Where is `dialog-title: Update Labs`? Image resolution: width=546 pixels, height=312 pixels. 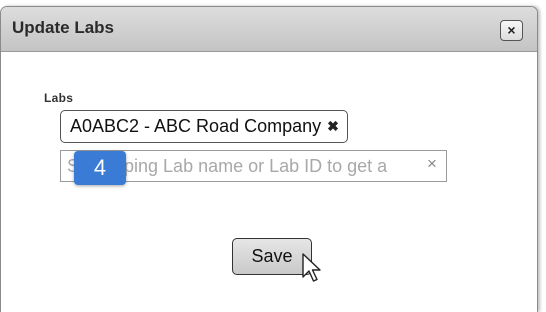 dialog-title: Update Labs is located at coordinates (63, 27).